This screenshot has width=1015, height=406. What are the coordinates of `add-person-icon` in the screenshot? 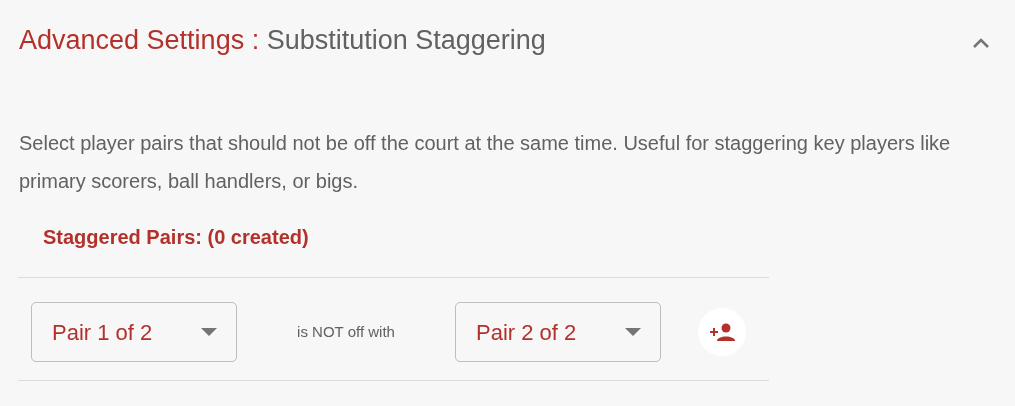 It's located at (722, 332).